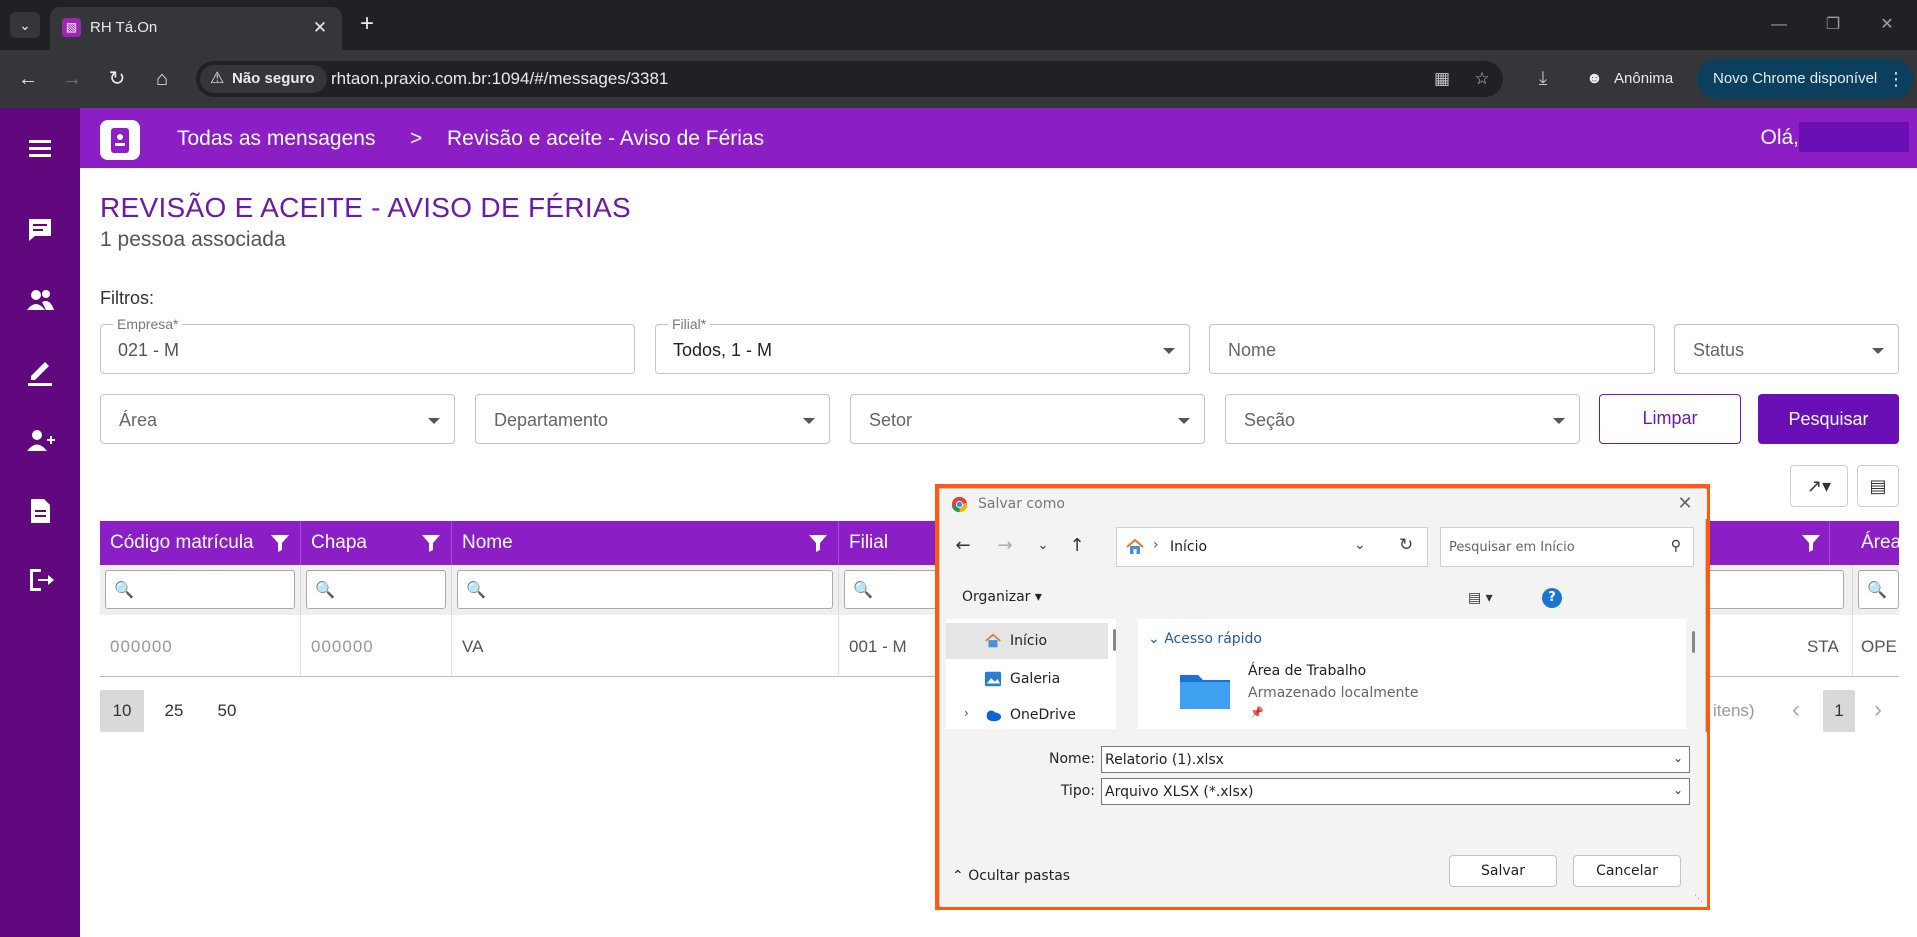 This screenshot has height=937, width=1917. I want to click on status-select: Status, so click(1786, 349).